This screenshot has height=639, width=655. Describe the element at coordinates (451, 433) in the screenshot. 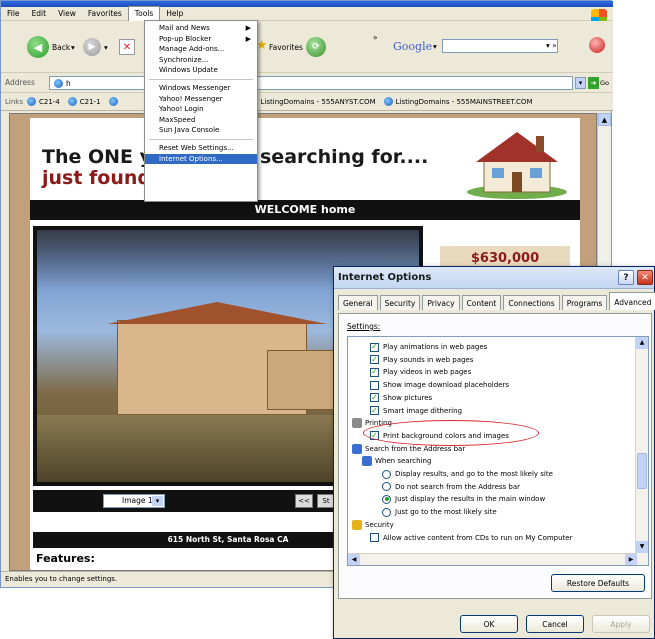

I see `highlight-ellipse` at that location.